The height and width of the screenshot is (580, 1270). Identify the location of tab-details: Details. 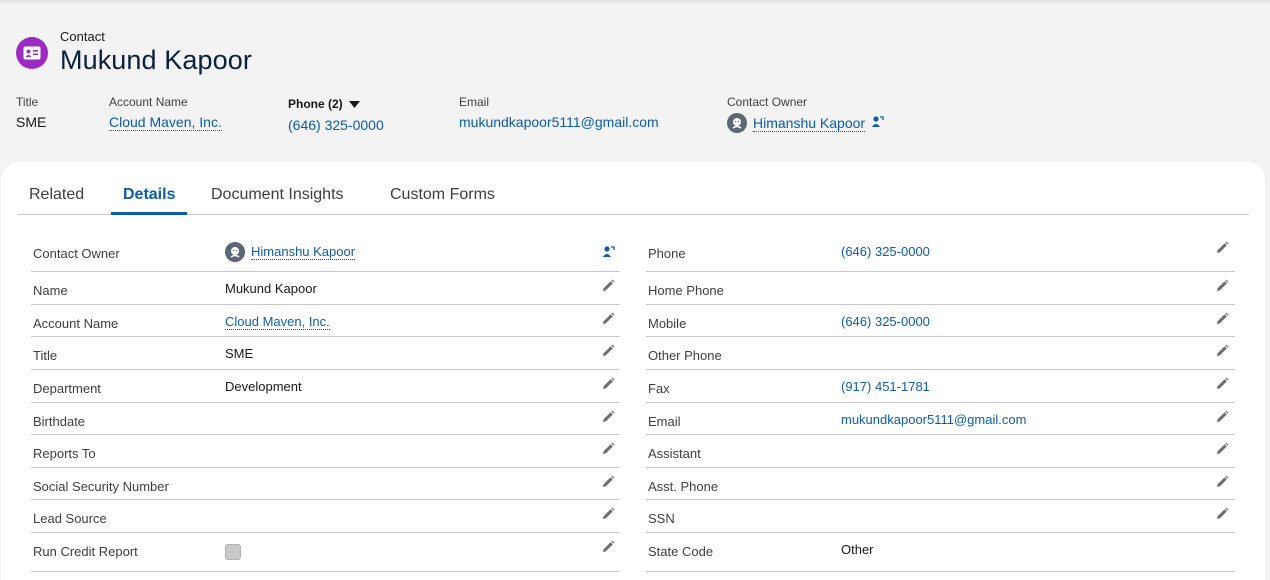
(149, 200).